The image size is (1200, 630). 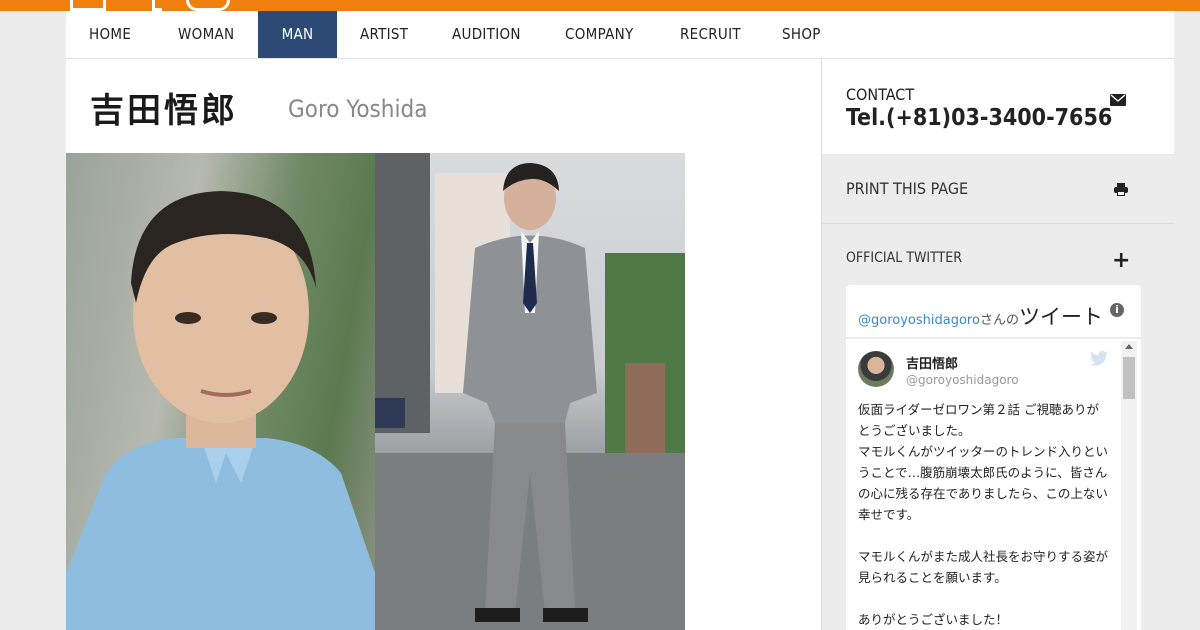 I want to click on contact-box: CONTACT Tel.(+81)03-3400-7656, so click(x=998, y=106).